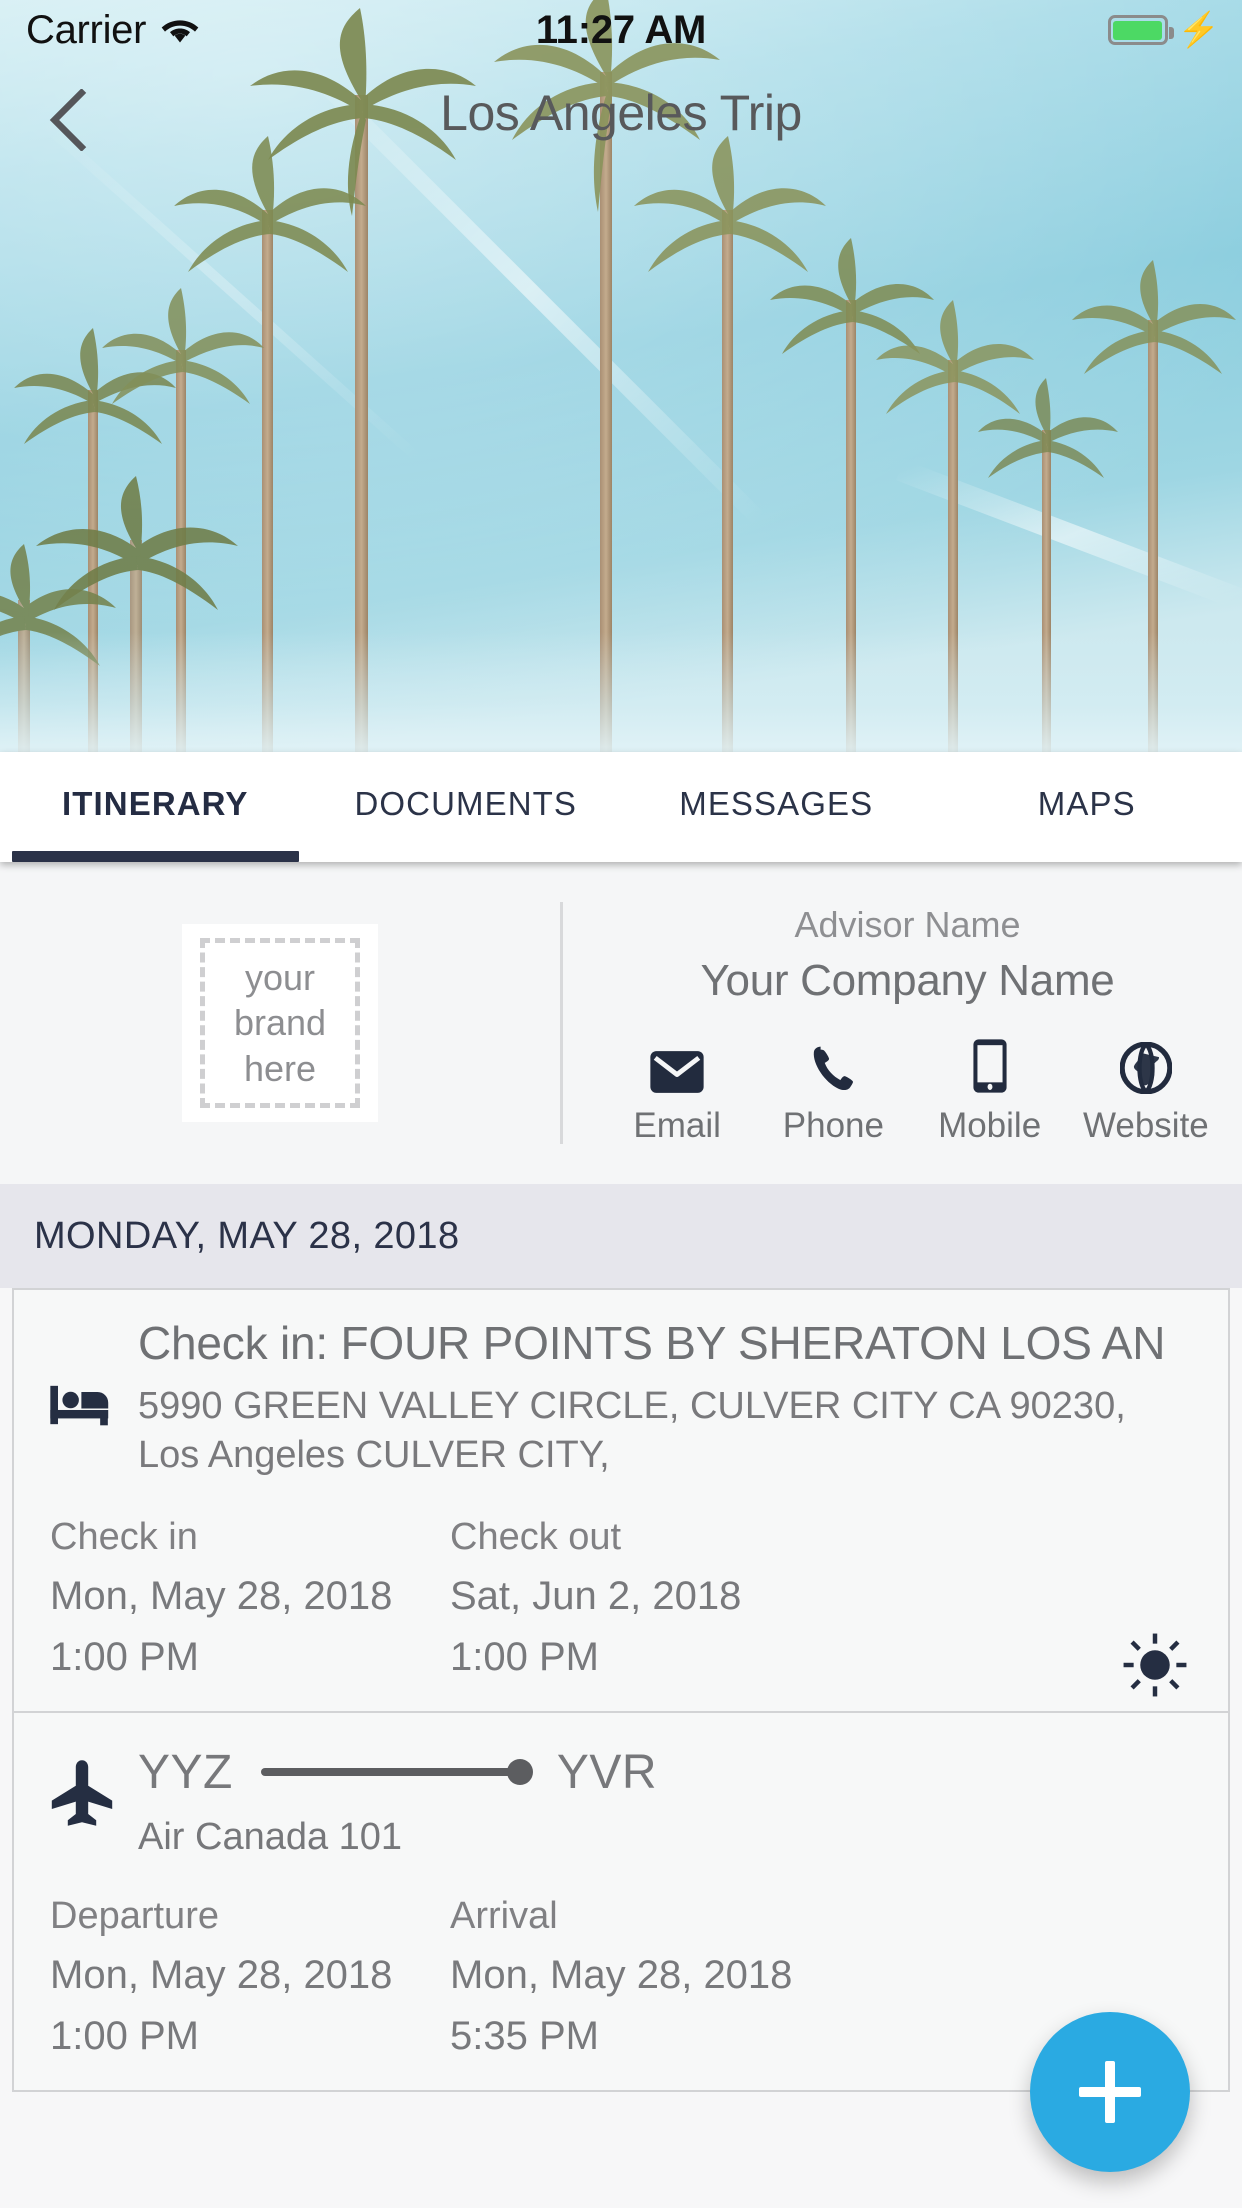 The image size is (1242, 2208). I want to click on contact-email: Email, so click(677, 1093).